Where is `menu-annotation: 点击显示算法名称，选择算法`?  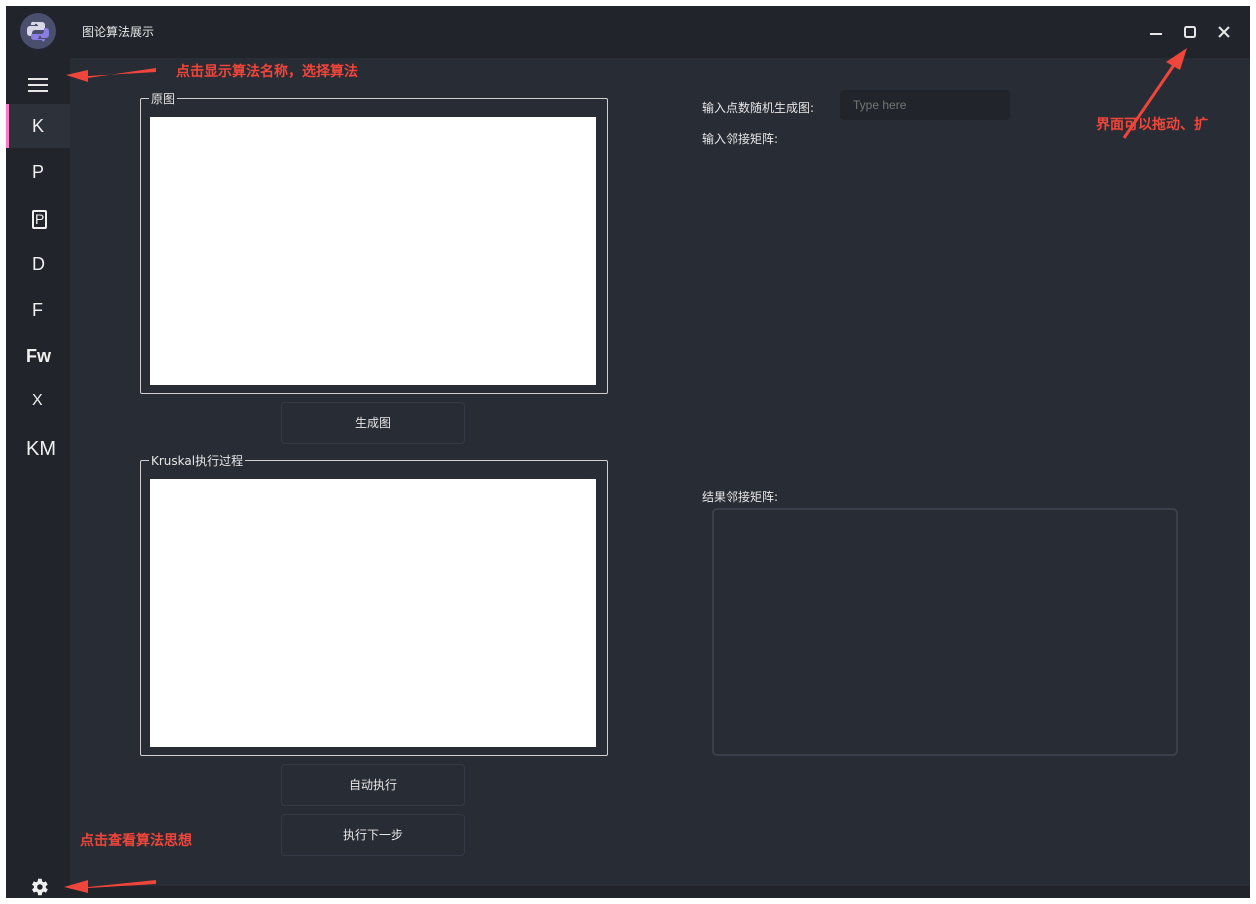 menu-annotation: 点击显示算法名称，选择算法 is located at coordinates (267, 72).